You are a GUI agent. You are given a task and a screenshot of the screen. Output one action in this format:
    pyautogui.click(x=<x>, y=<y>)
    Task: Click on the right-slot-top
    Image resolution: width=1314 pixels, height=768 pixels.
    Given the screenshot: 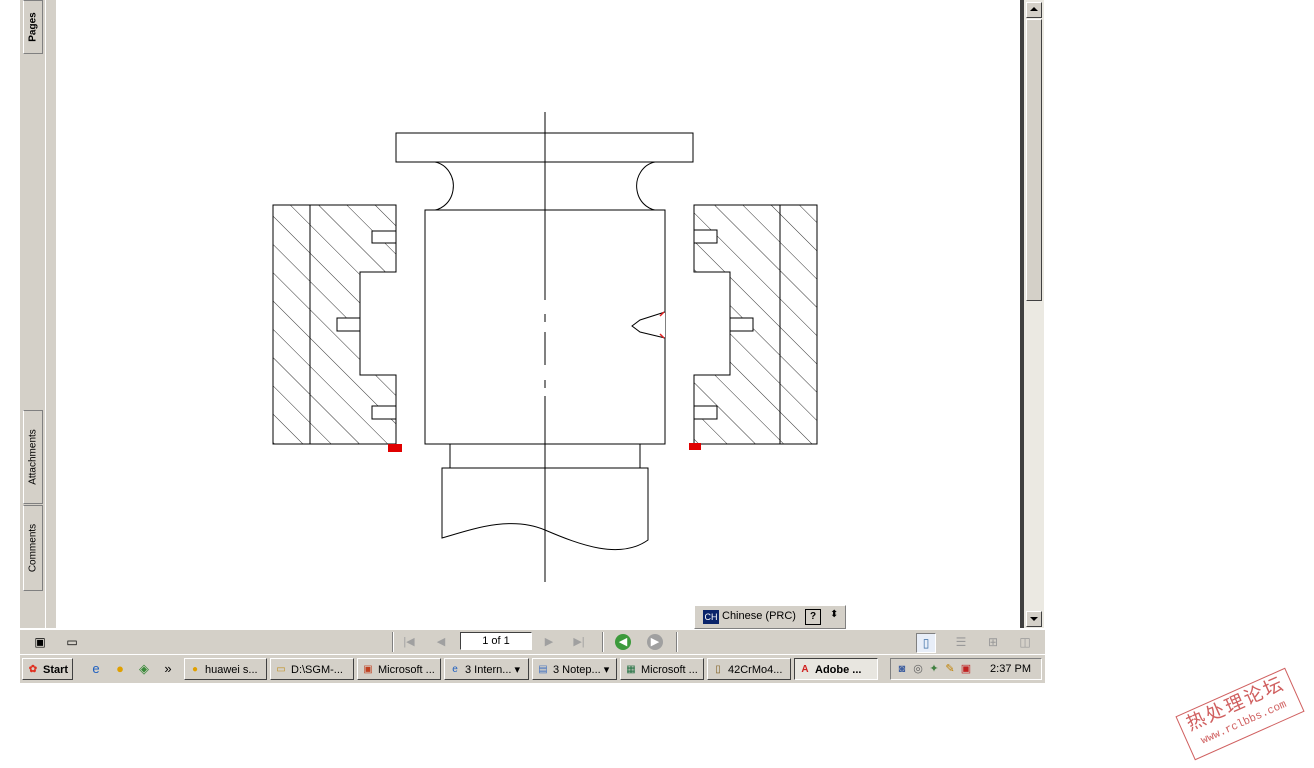 What is the action you would take?
    pyautogui.click(x=705, y=236)
    